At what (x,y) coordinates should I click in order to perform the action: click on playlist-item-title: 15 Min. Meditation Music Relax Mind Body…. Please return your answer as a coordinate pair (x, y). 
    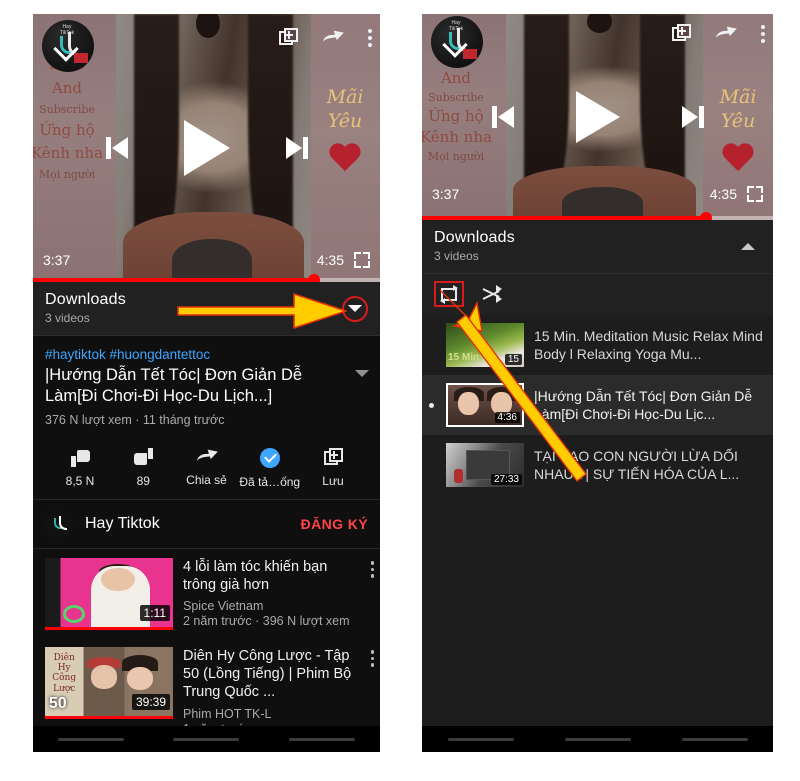
    Looking at the image, I should click on (648, 344).